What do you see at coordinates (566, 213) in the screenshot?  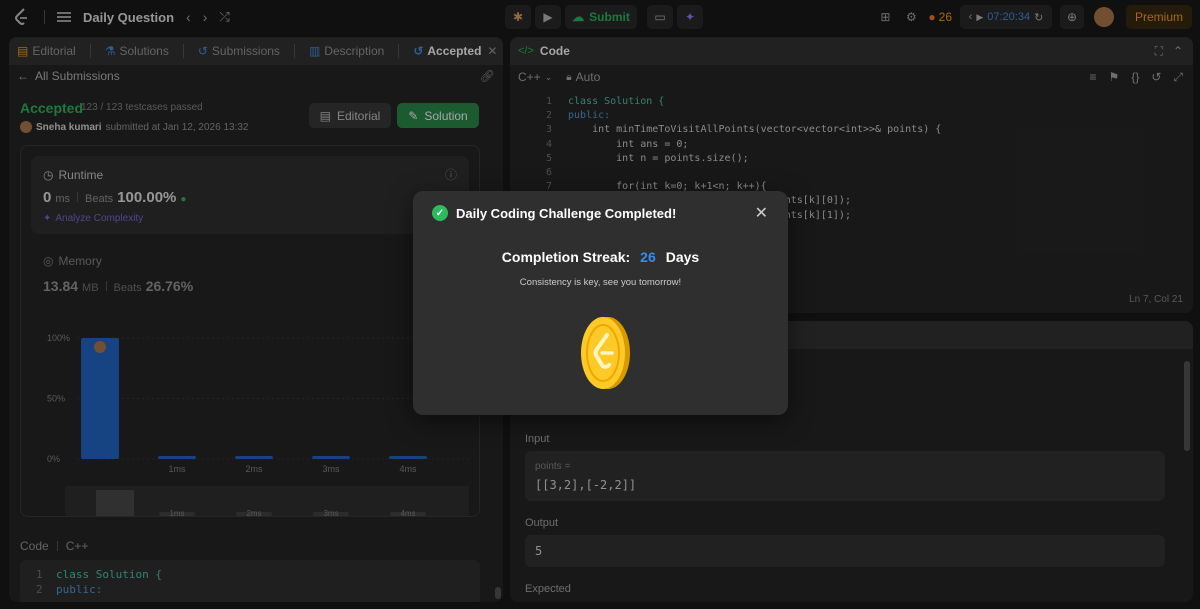 I see `modal-title: Daily Coding Challenge Completed!` at bounding box center [566, 213].